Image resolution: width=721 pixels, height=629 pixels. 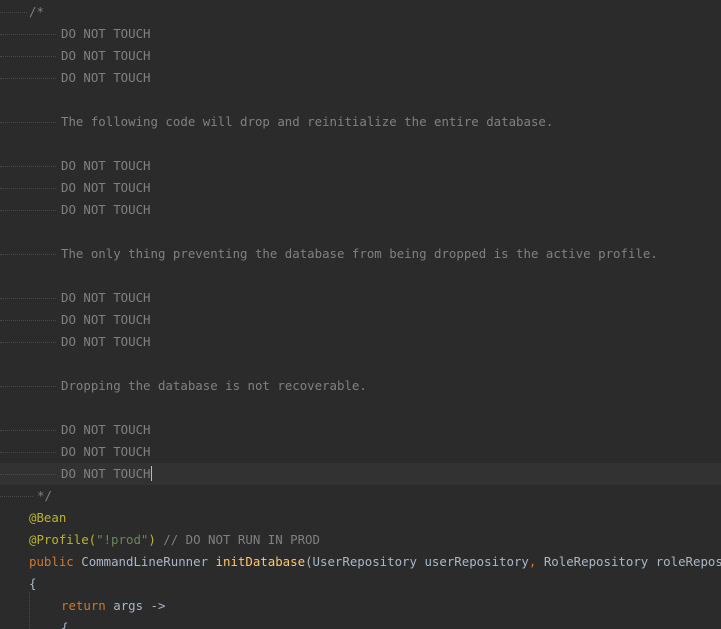 What do you see at coordinates (476, 561) in the screenshot?
I see `param1-name: userRepository` at bounding box center [476, 561].